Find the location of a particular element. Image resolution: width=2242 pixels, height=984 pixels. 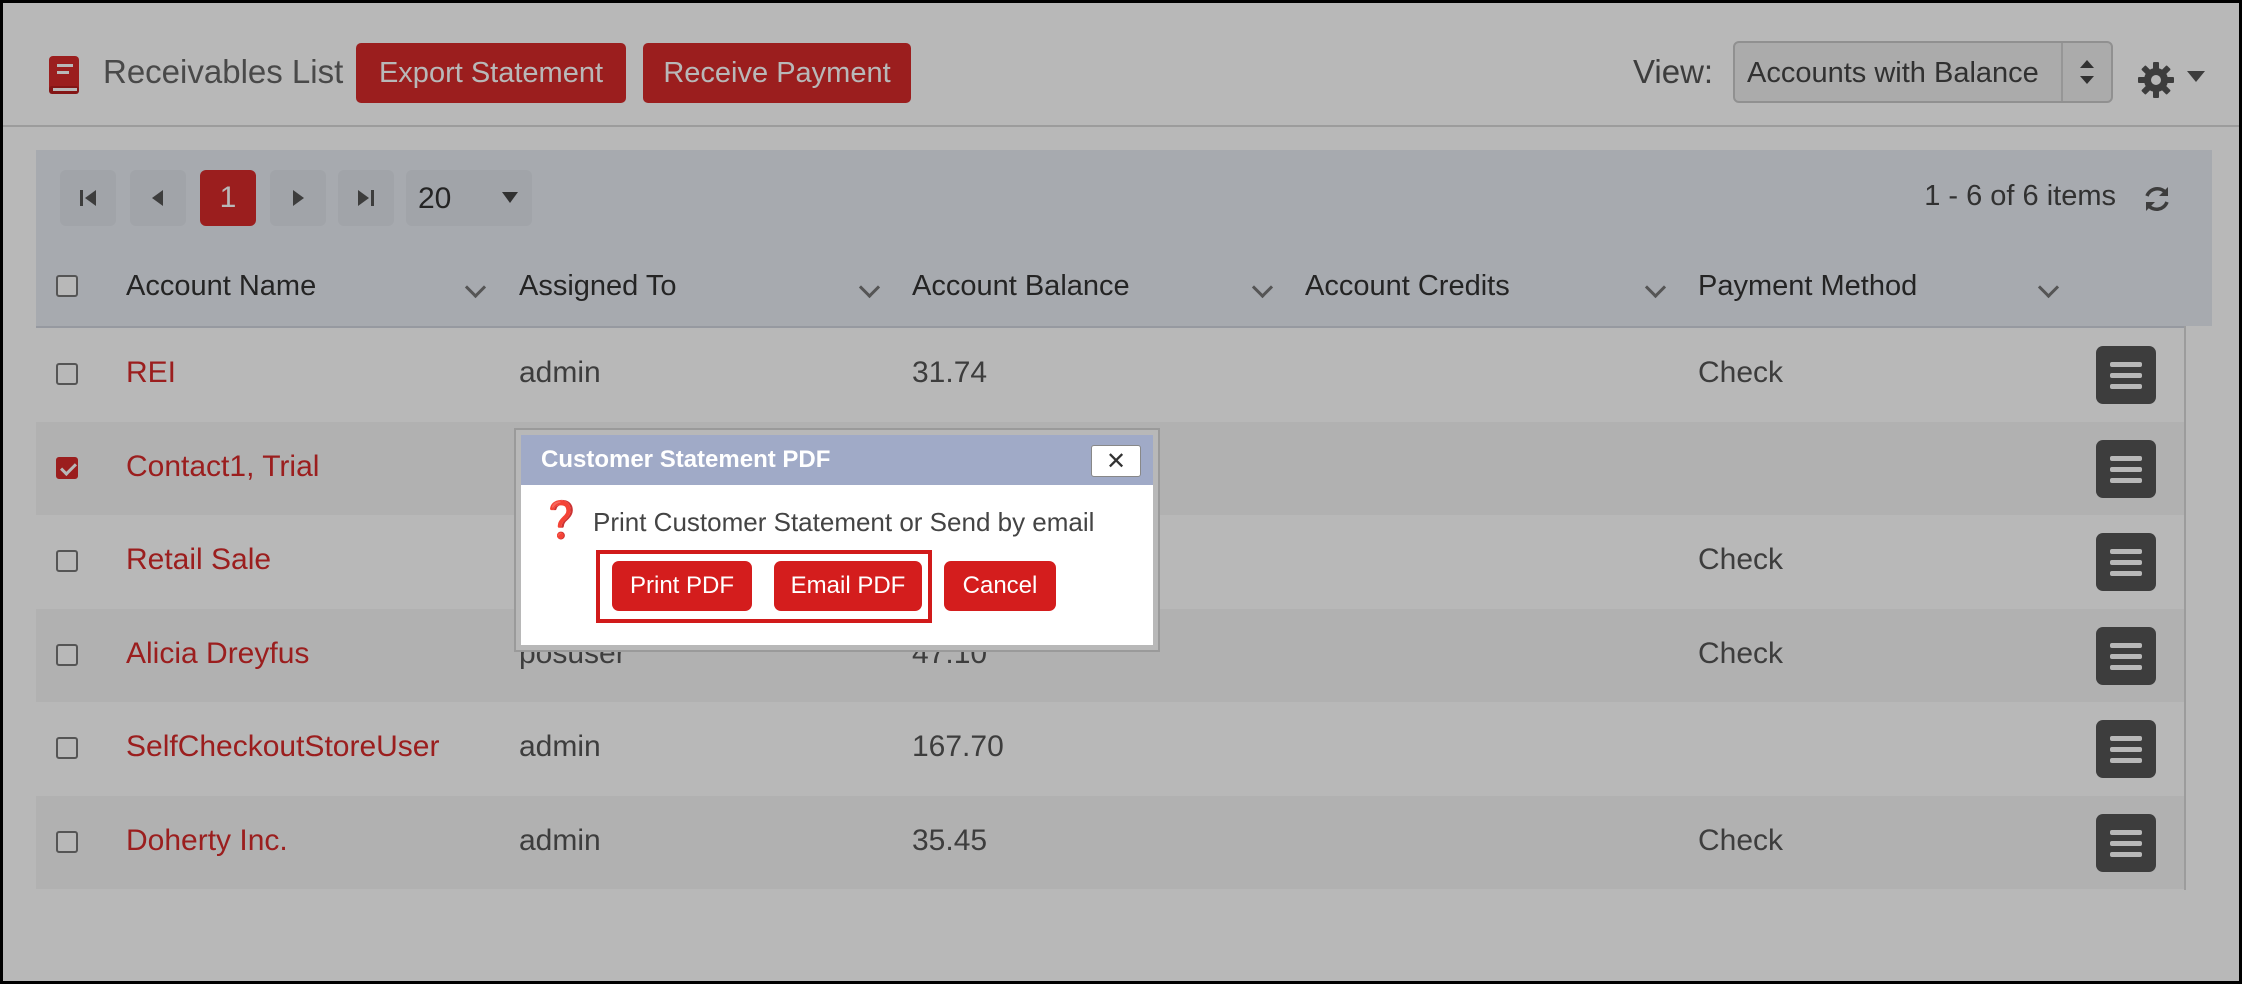

print-pdf-button: Print PDF is located at coordinates (682, 586).